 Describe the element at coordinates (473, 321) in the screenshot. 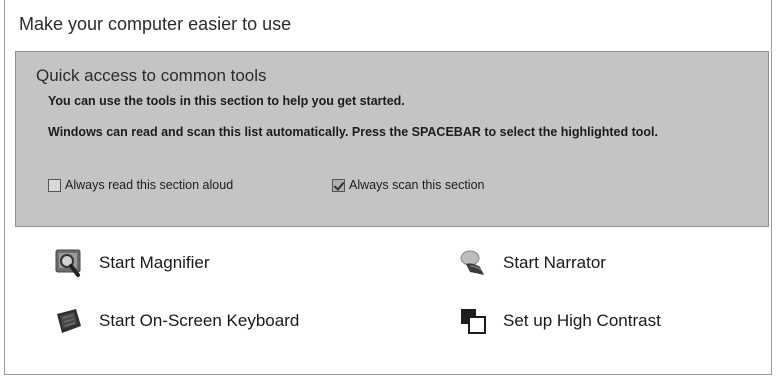

I see `high-contrast-icon` at that location.